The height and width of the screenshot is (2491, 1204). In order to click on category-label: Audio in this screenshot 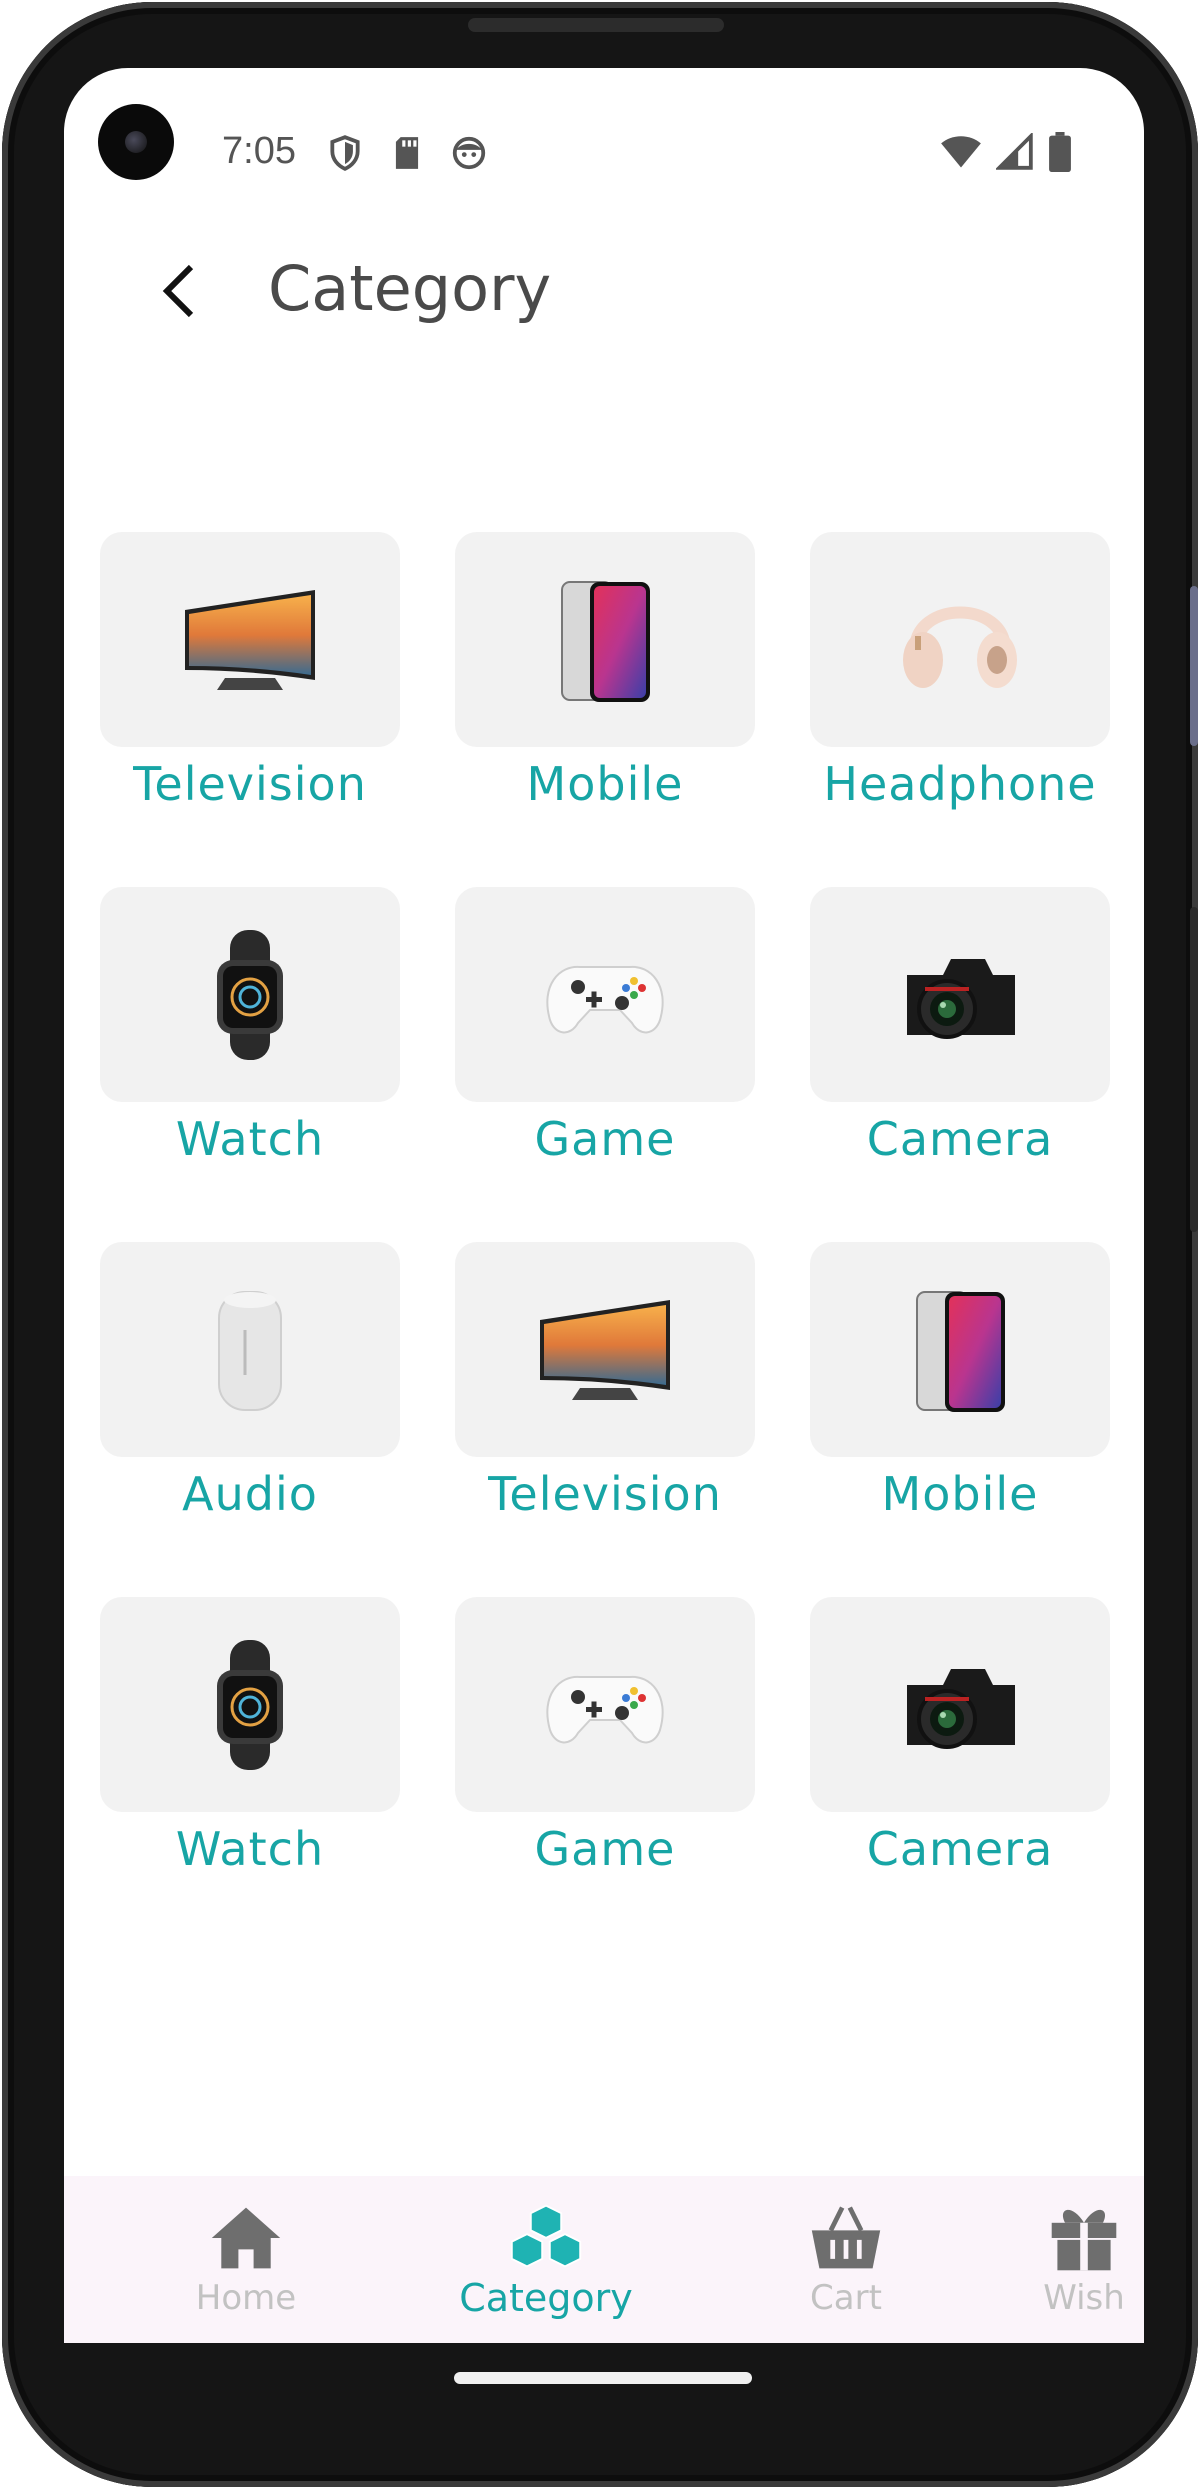, I will do `click(250, 1494)`.